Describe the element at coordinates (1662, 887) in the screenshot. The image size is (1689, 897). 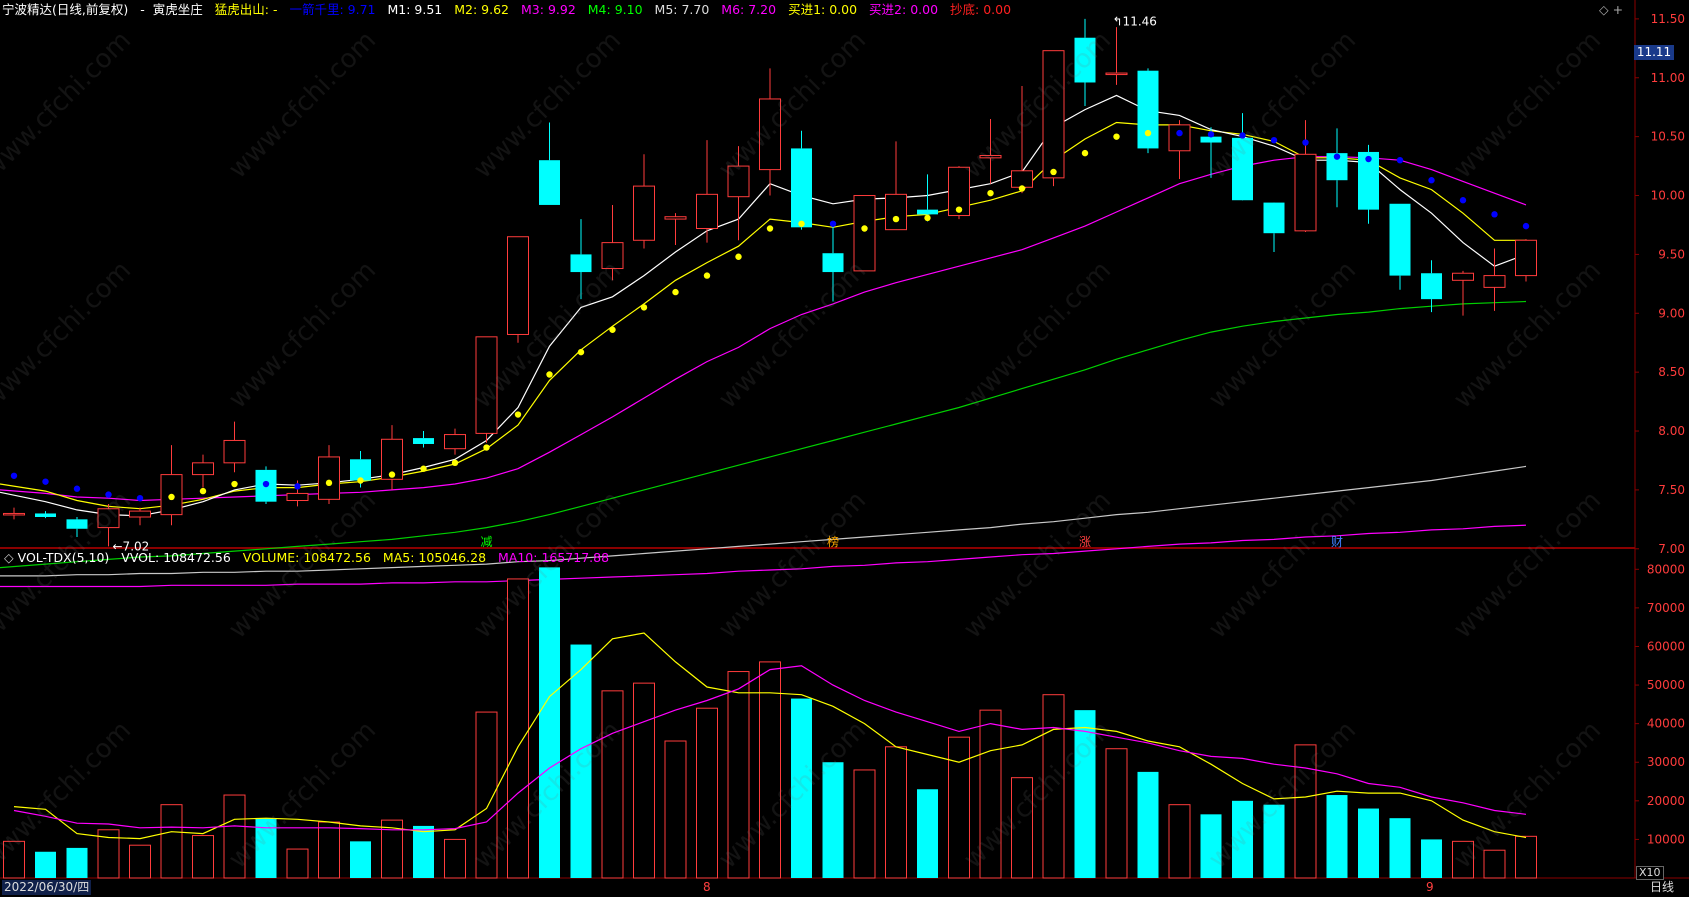
I see `daily-period-button: 日线` at that location.